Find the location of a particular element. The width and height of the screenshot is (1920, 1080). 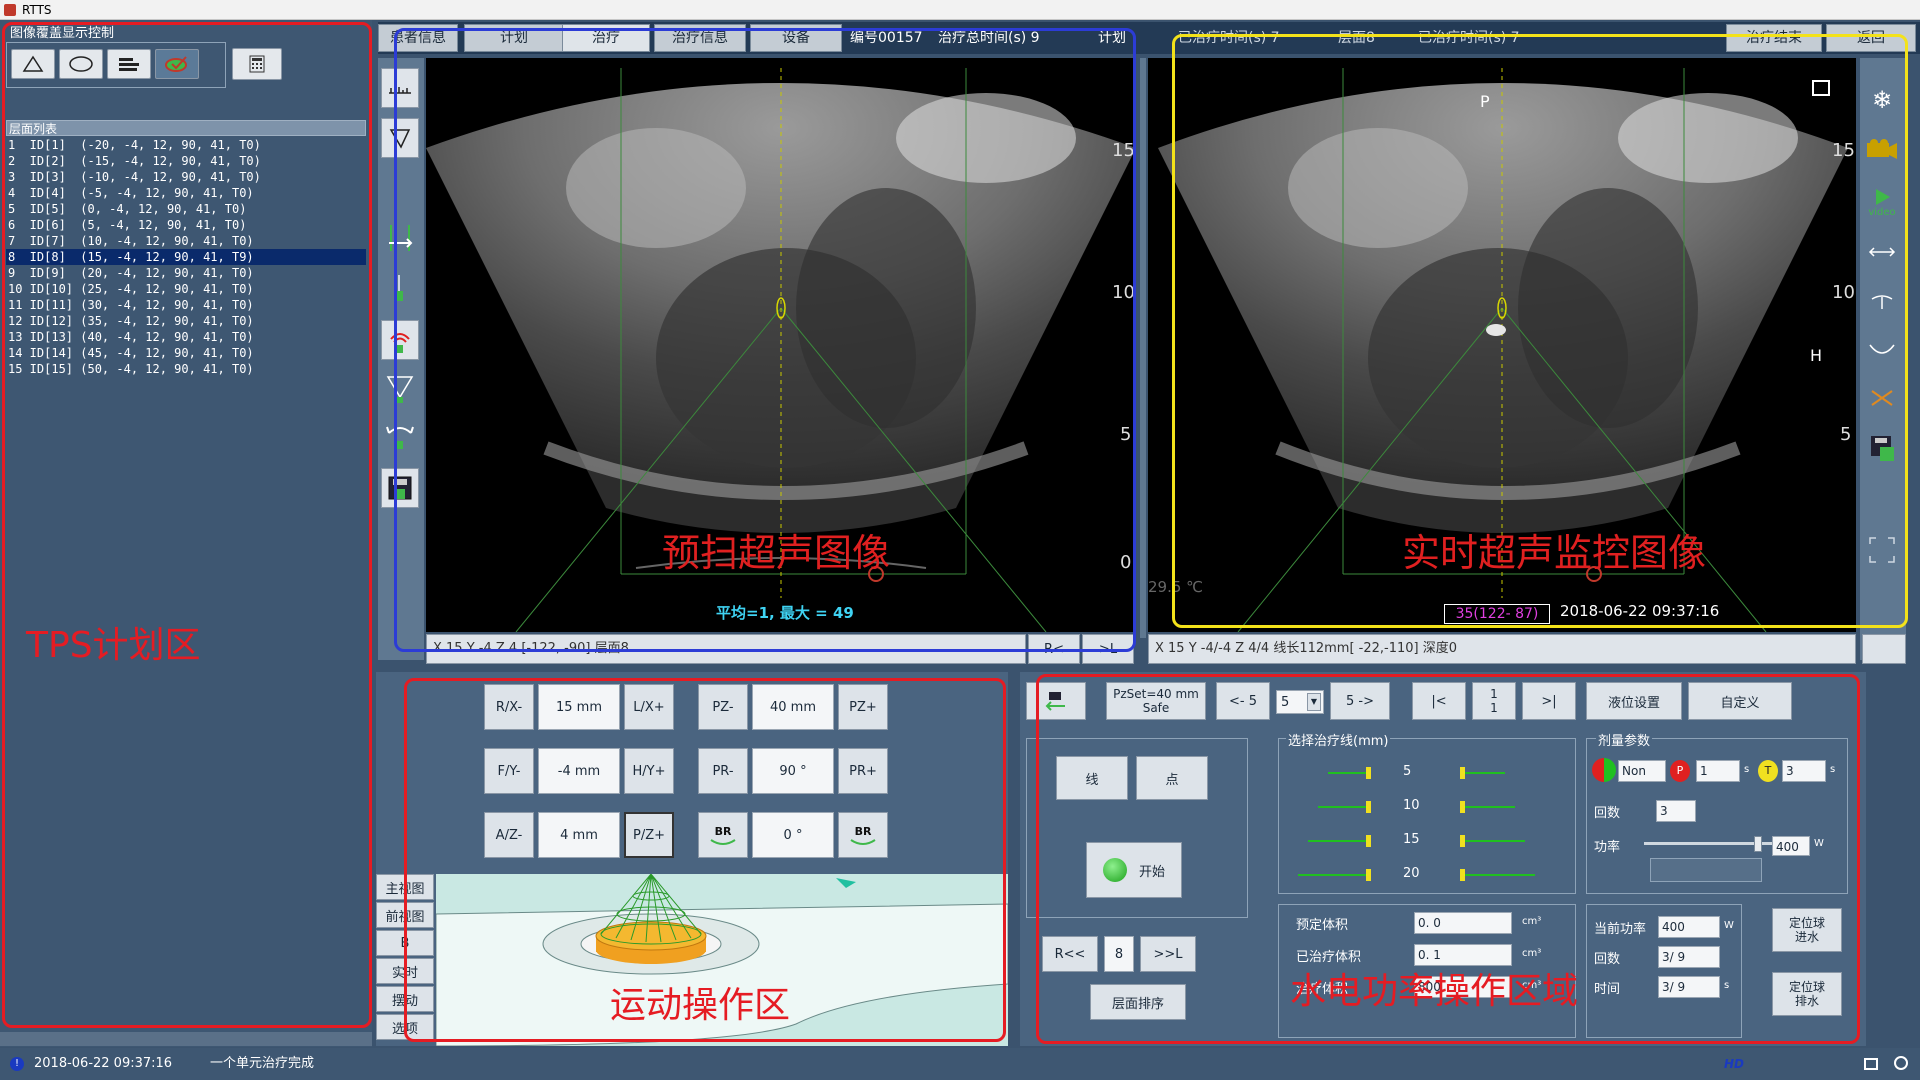

power-field: 400 is located at coordinates (1791, 846).